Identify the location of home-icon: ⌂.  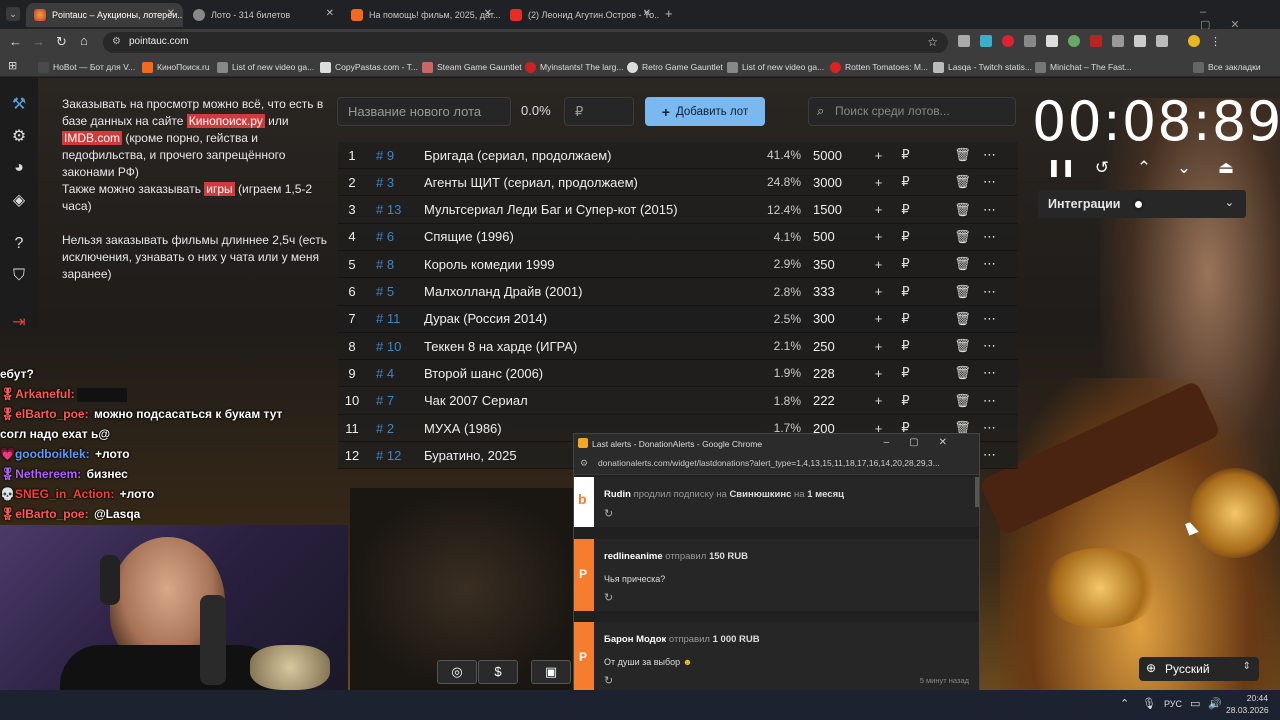
(84, 40).